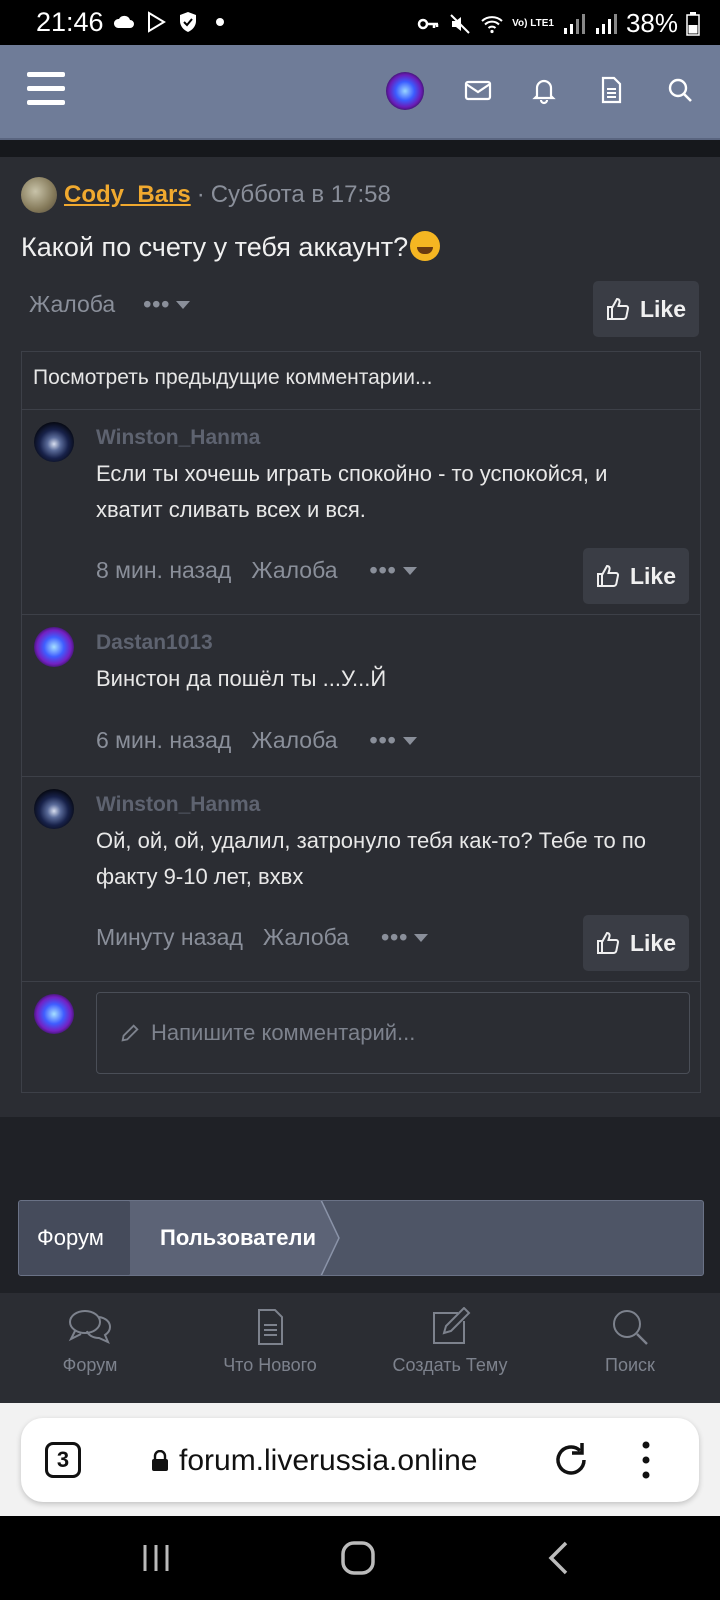  What do you see at coordinates (127, 195) in the screenshot?
I see `post-author-link: Cody_Bars` at bounding box center [127, 195].